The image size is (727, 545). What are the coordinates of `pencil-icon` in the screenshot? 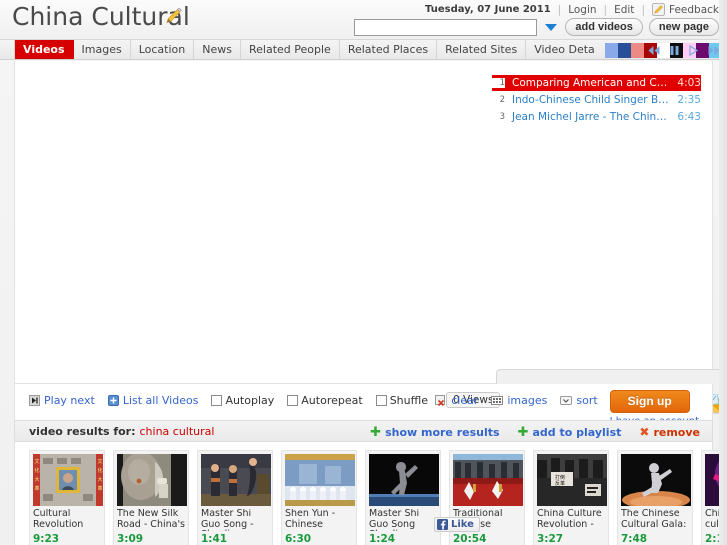 It's located at (174, 16).